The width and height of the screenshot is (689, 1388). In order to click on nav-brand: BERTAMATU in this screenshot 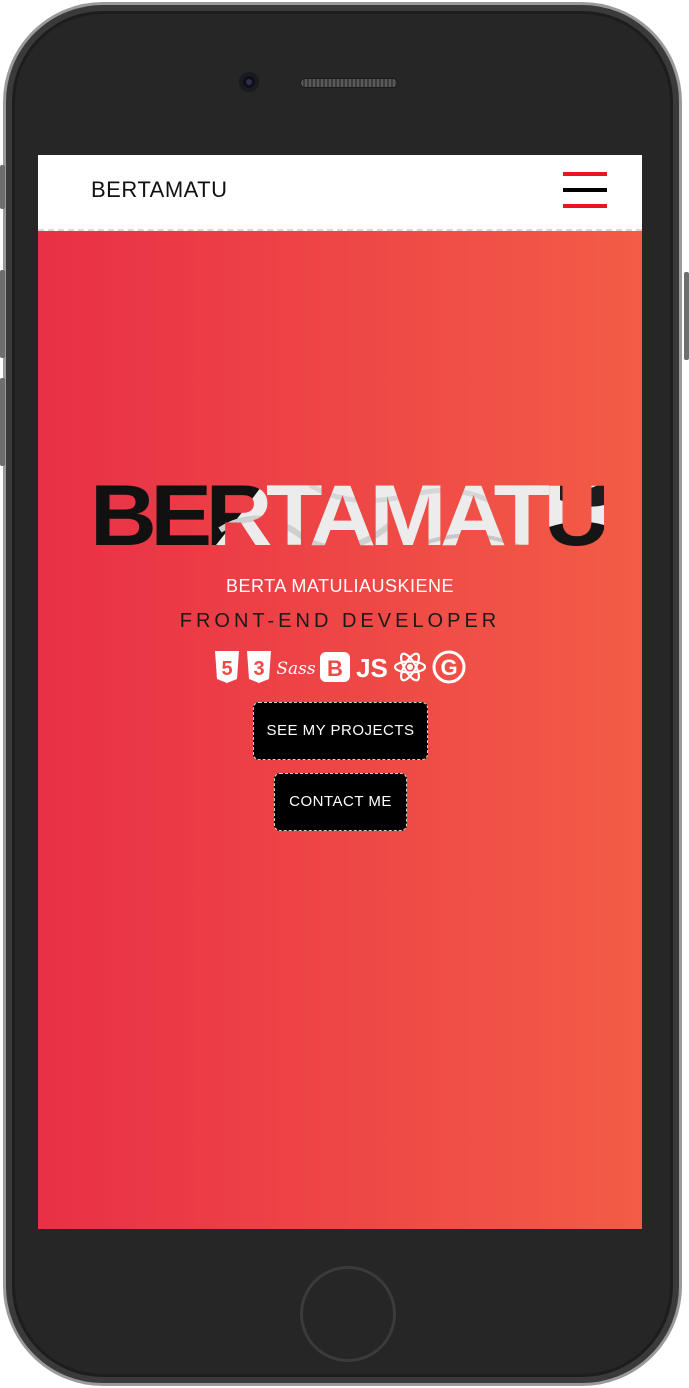, I will do `click(159, 190)`.